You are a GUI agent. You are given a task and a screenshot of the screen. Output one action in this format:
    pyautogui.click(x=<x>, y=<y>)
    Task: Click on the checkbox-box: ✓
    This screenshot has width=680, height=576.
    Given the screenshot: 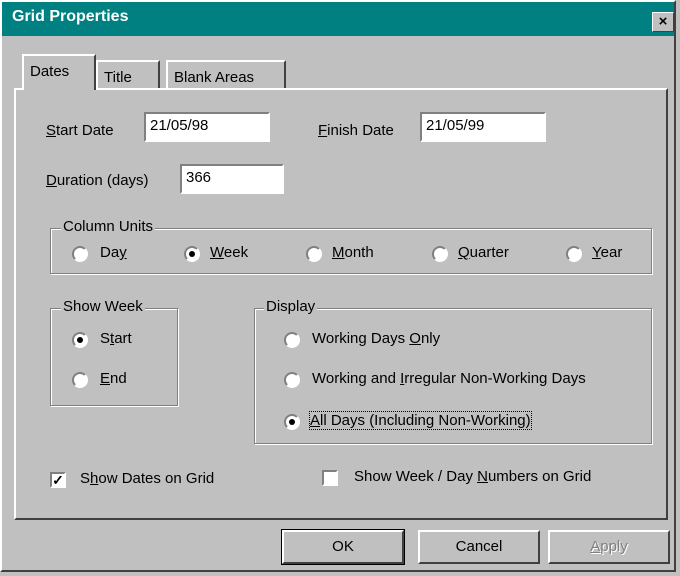 What is the action you would take?
    pyautogui.click(x=58, y=480)
    